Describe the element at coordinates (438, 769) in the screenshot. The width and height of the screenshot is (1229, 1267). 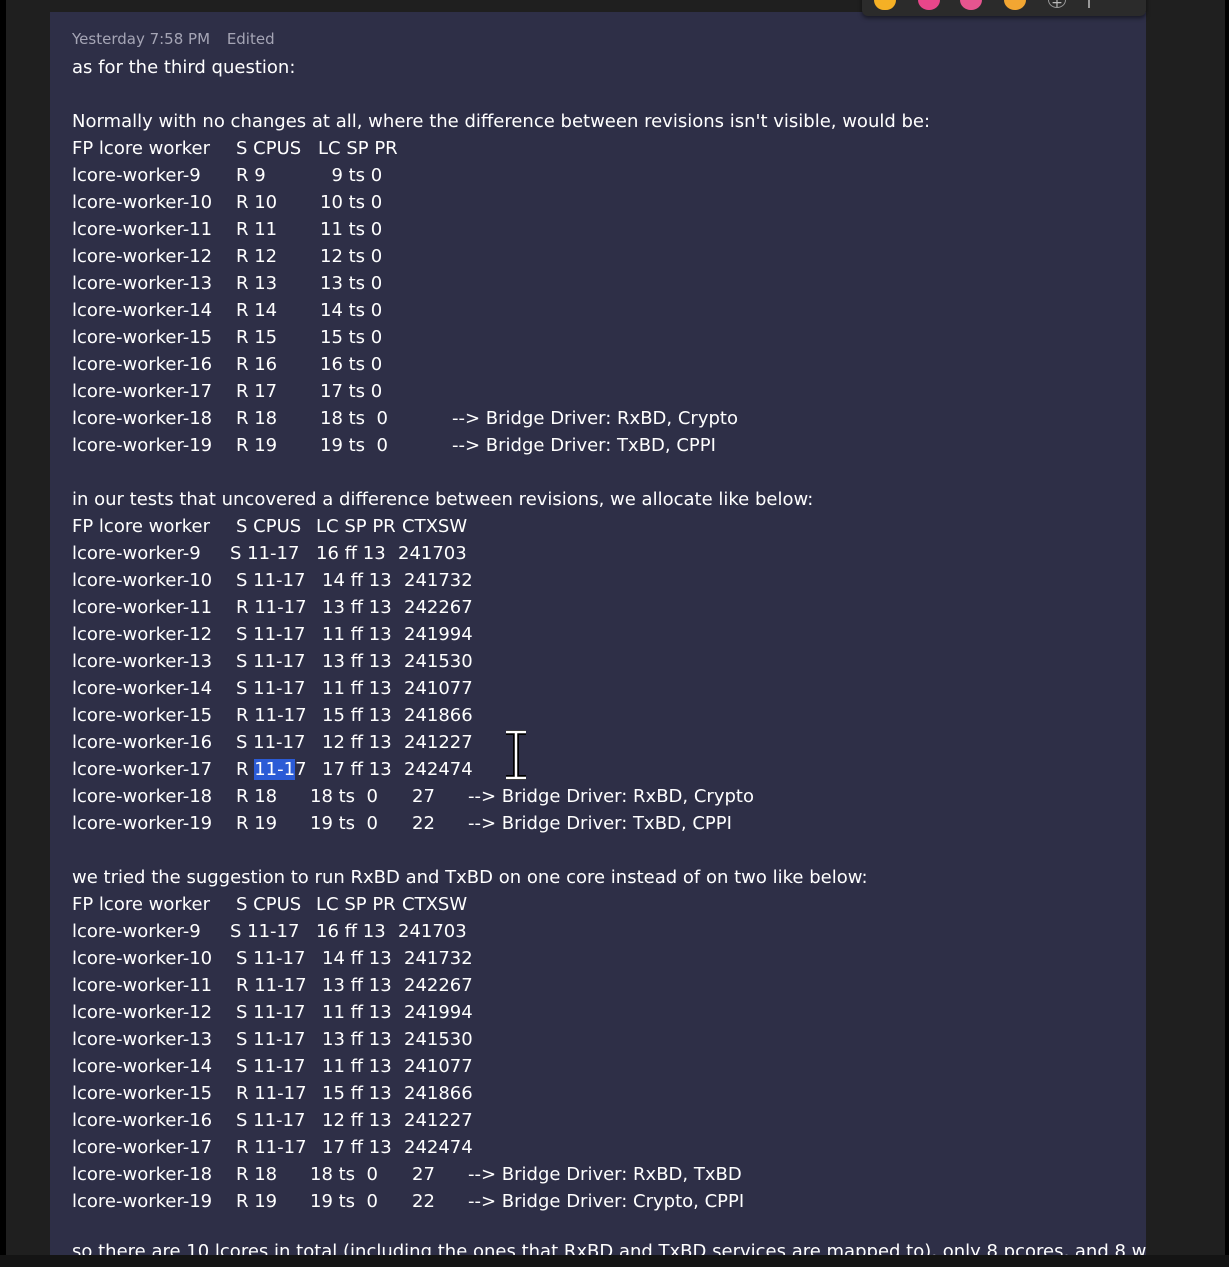
I see `table-cell: 242474` at that location.